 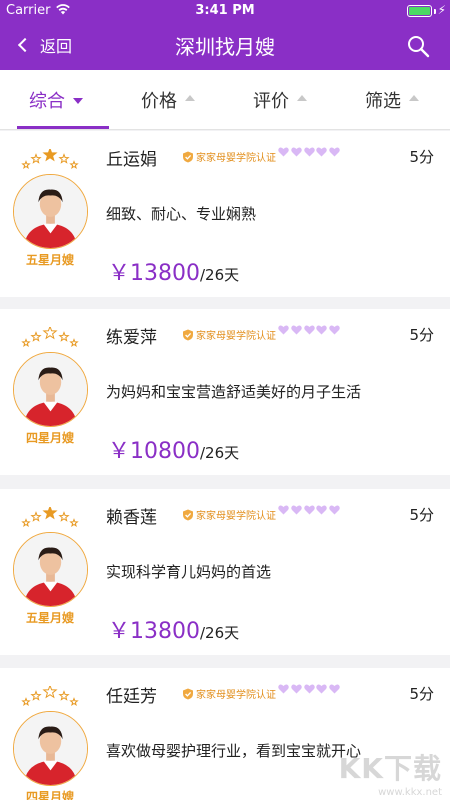 I want to click on active-tab-indicator, so click(x=63, y=127).